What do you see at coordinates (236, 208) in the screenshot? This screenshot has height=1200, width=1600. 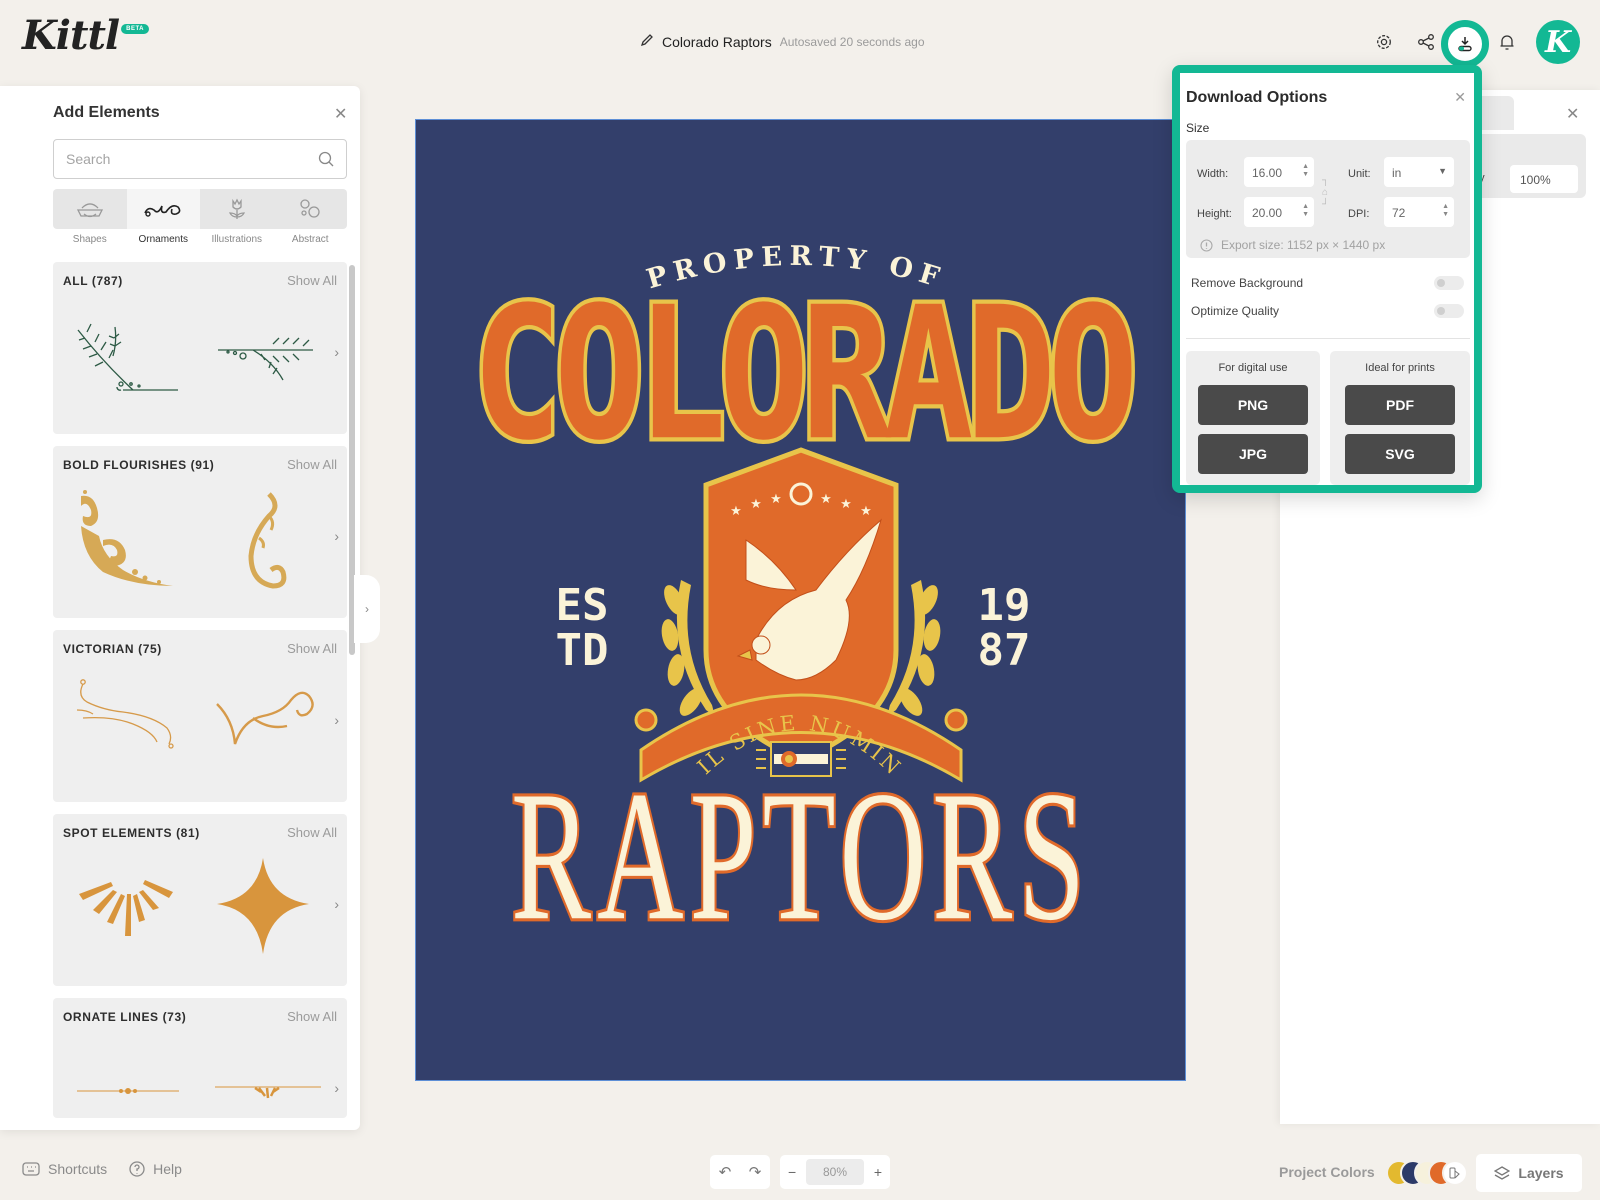 I see `illustrations-icon` at bounding box center [236, 208].